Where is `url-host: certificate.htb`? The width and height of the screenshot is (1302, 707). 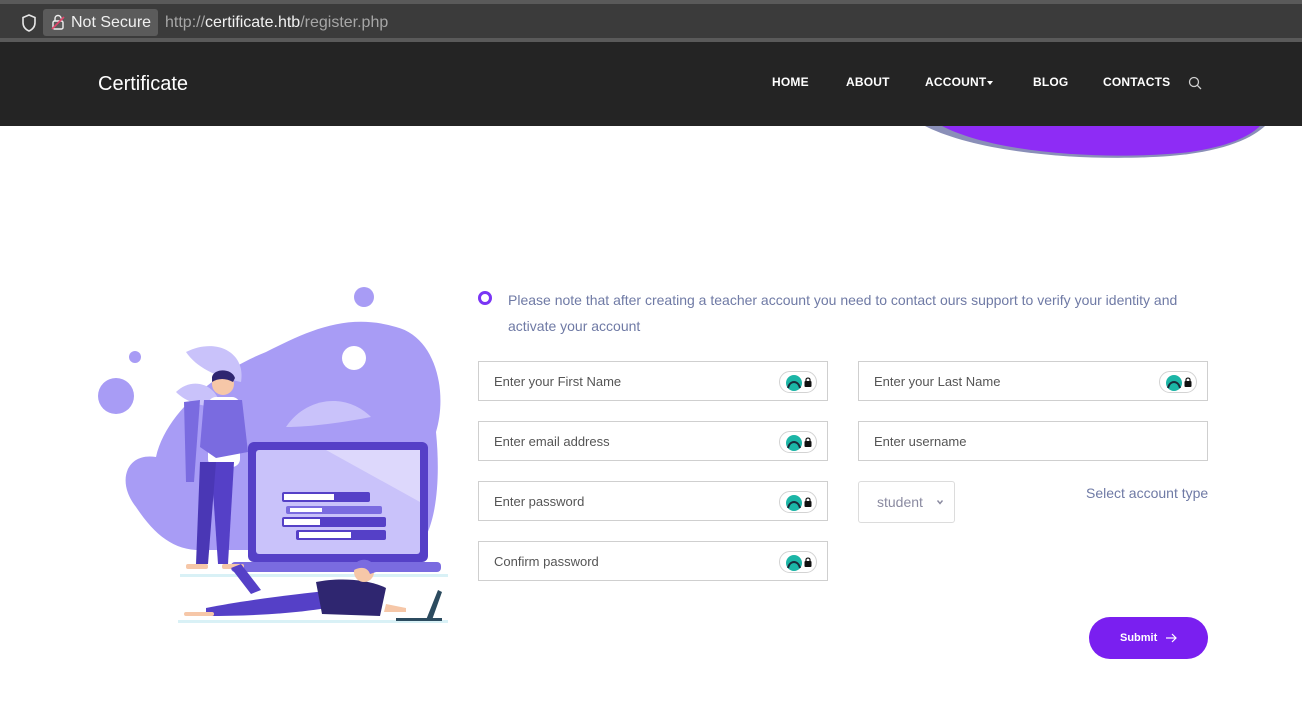 url-host: certificate.htb is located at coordinates (253, 22).